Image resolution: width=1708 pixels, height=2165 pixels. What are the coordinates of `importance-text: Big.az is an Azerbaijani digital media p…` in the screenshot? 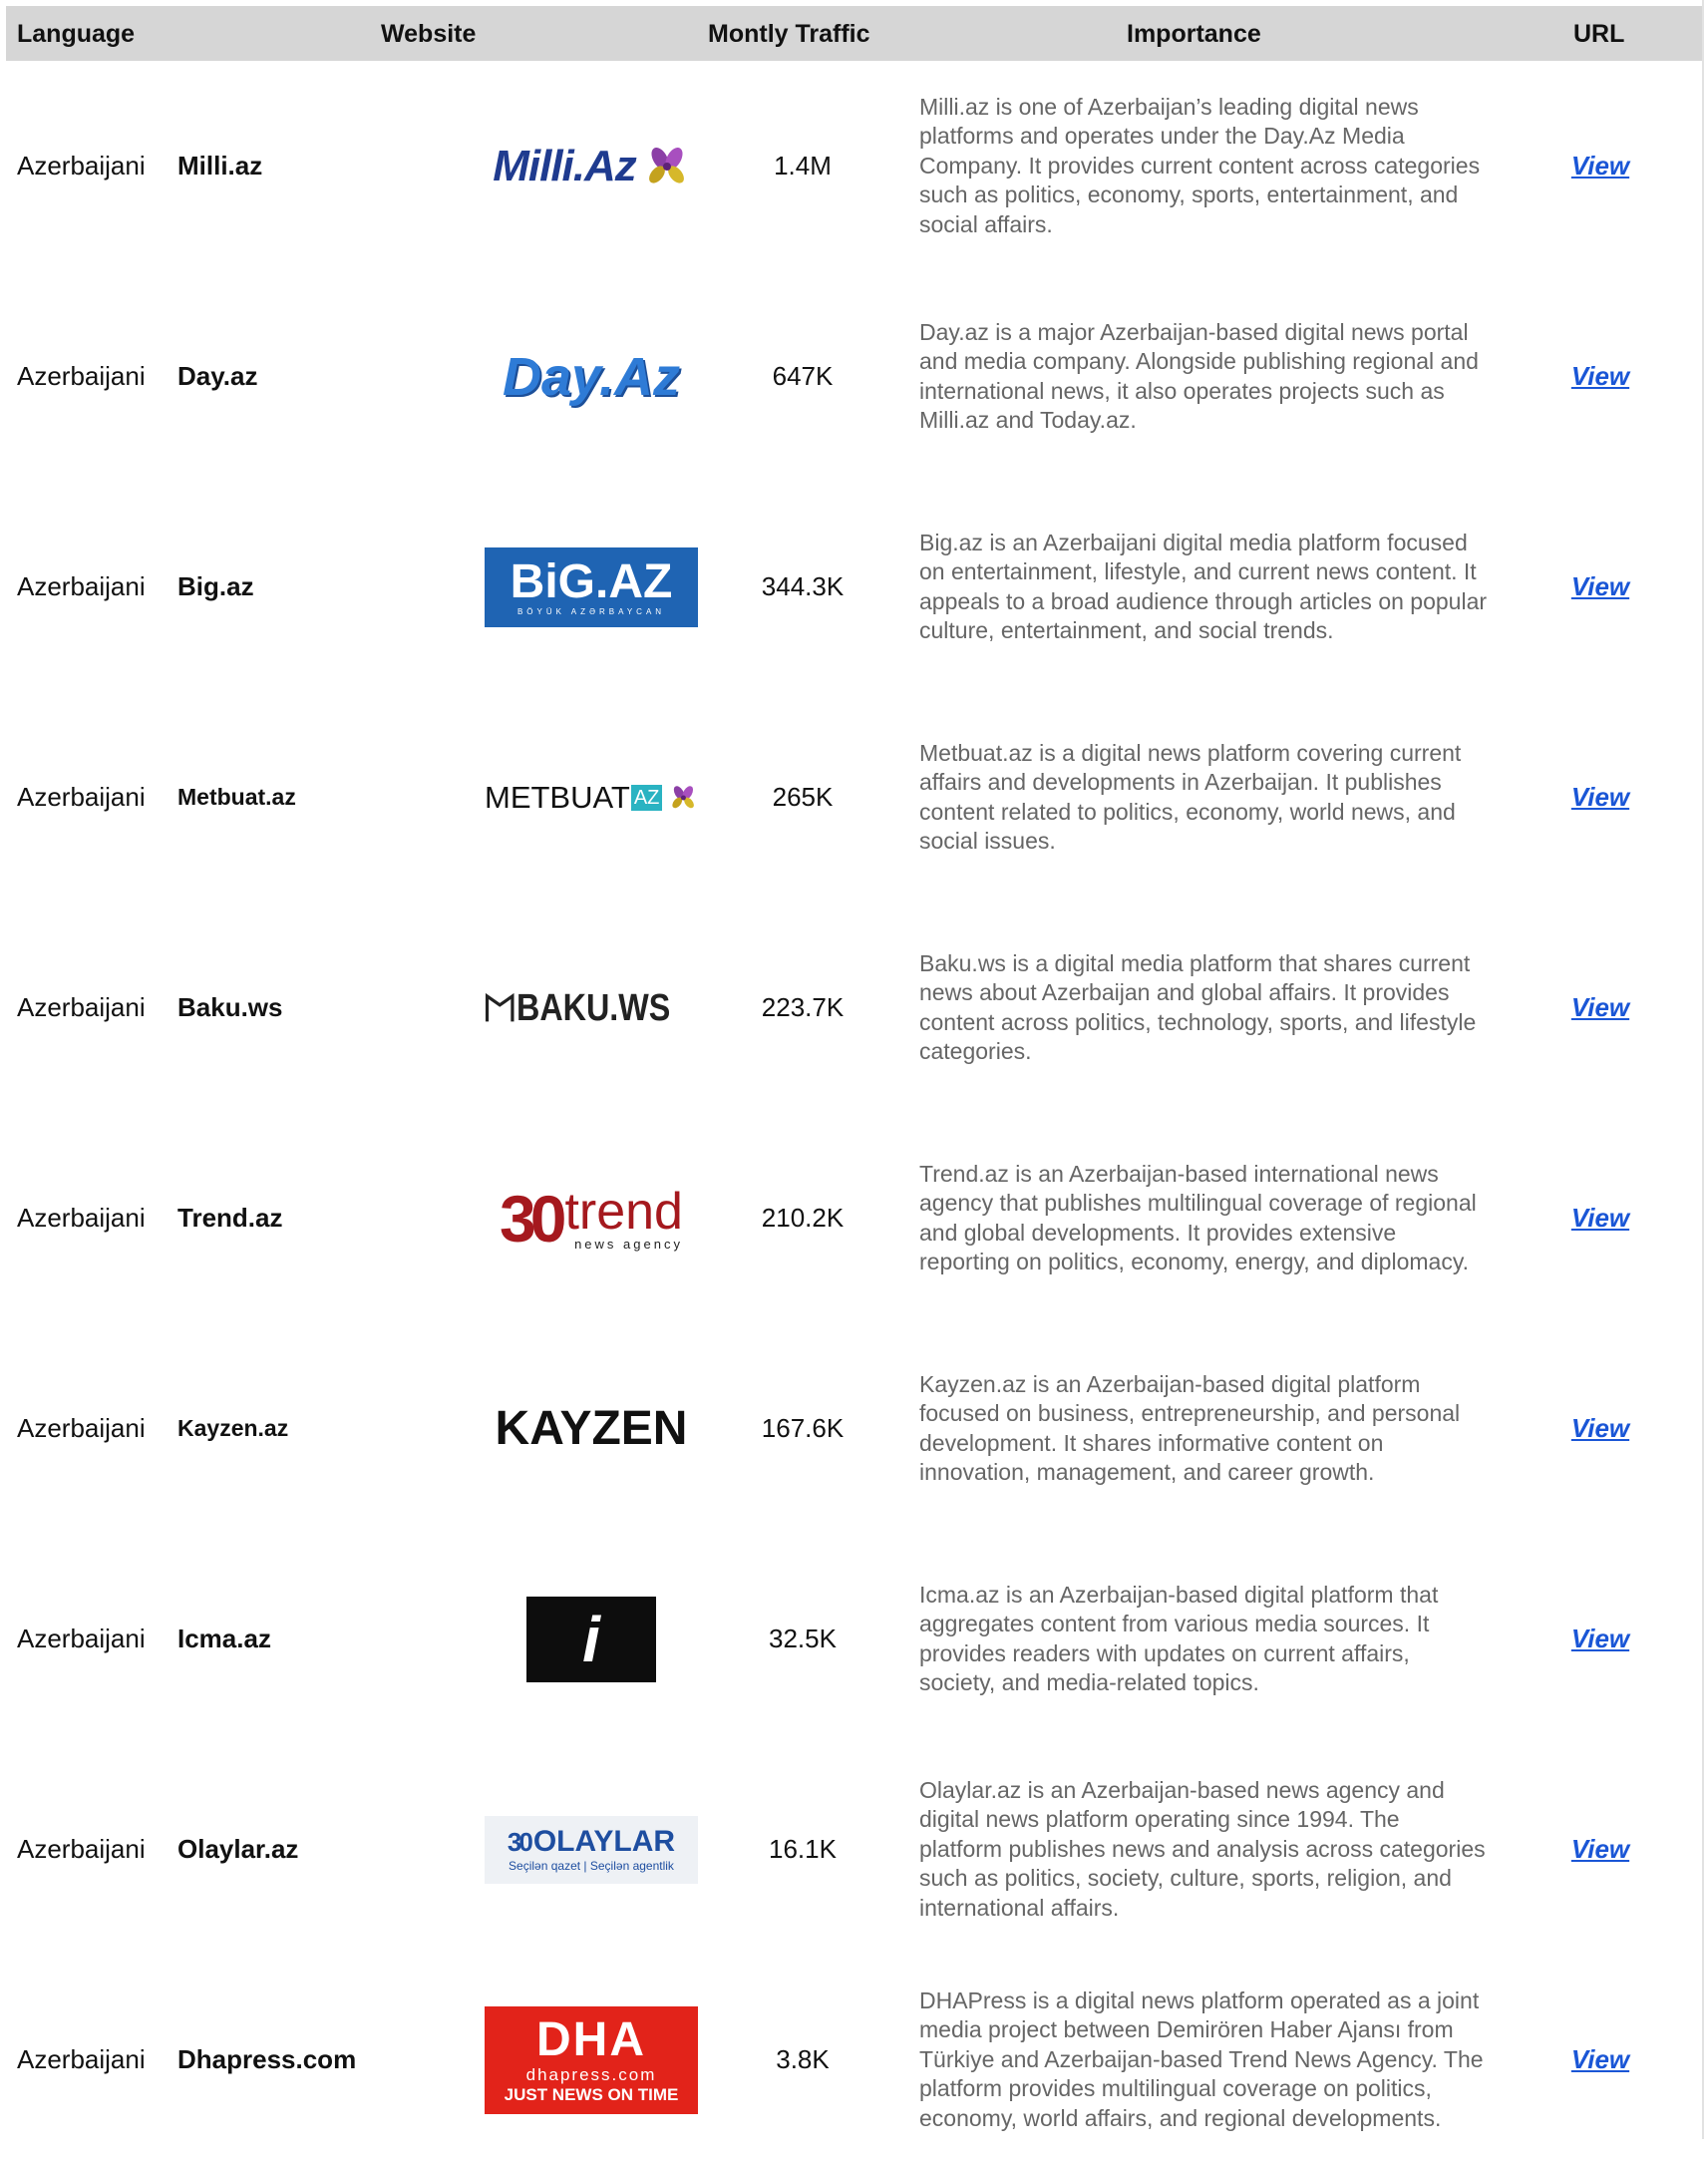 It's located at (1203, 586).